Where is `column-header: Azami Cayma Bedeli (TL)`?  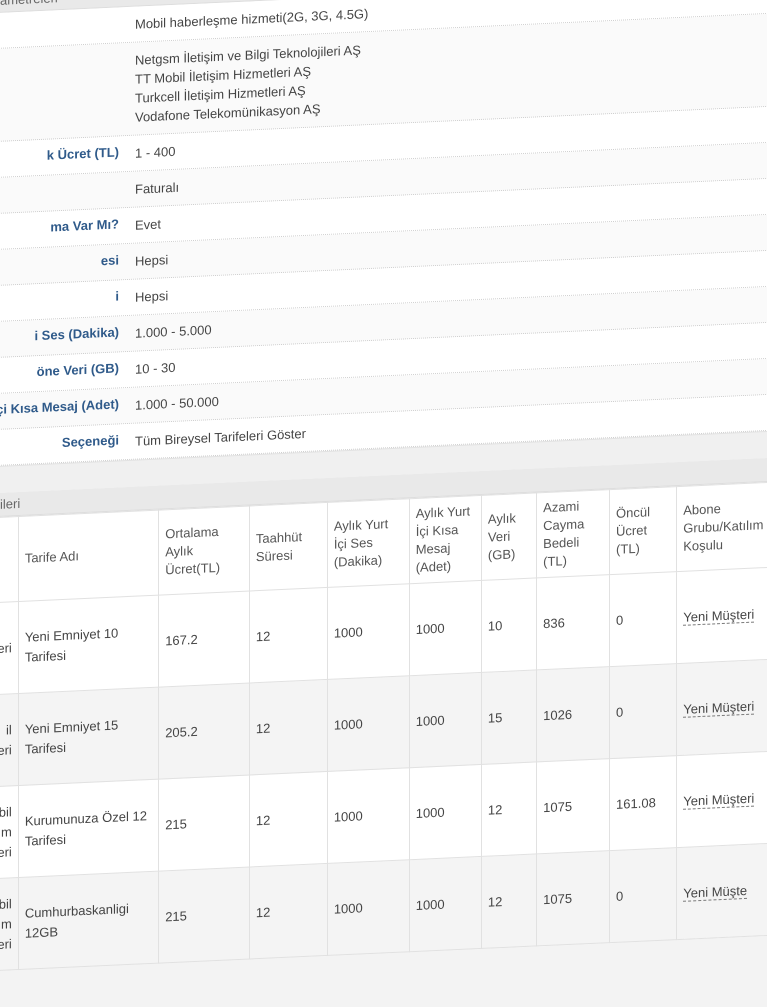 column-header: Azami Cayma Bedeli (TL) is located at coordinates (573, 533).